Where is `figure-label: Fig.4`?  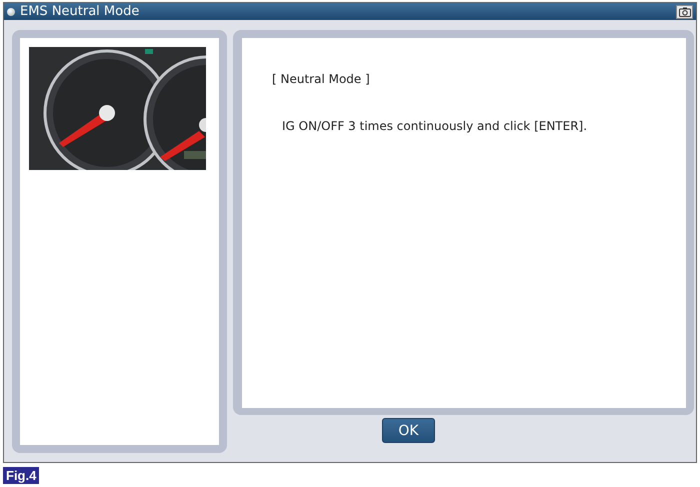 figure-label: Fig.4 is located at coordinates (21, 475).